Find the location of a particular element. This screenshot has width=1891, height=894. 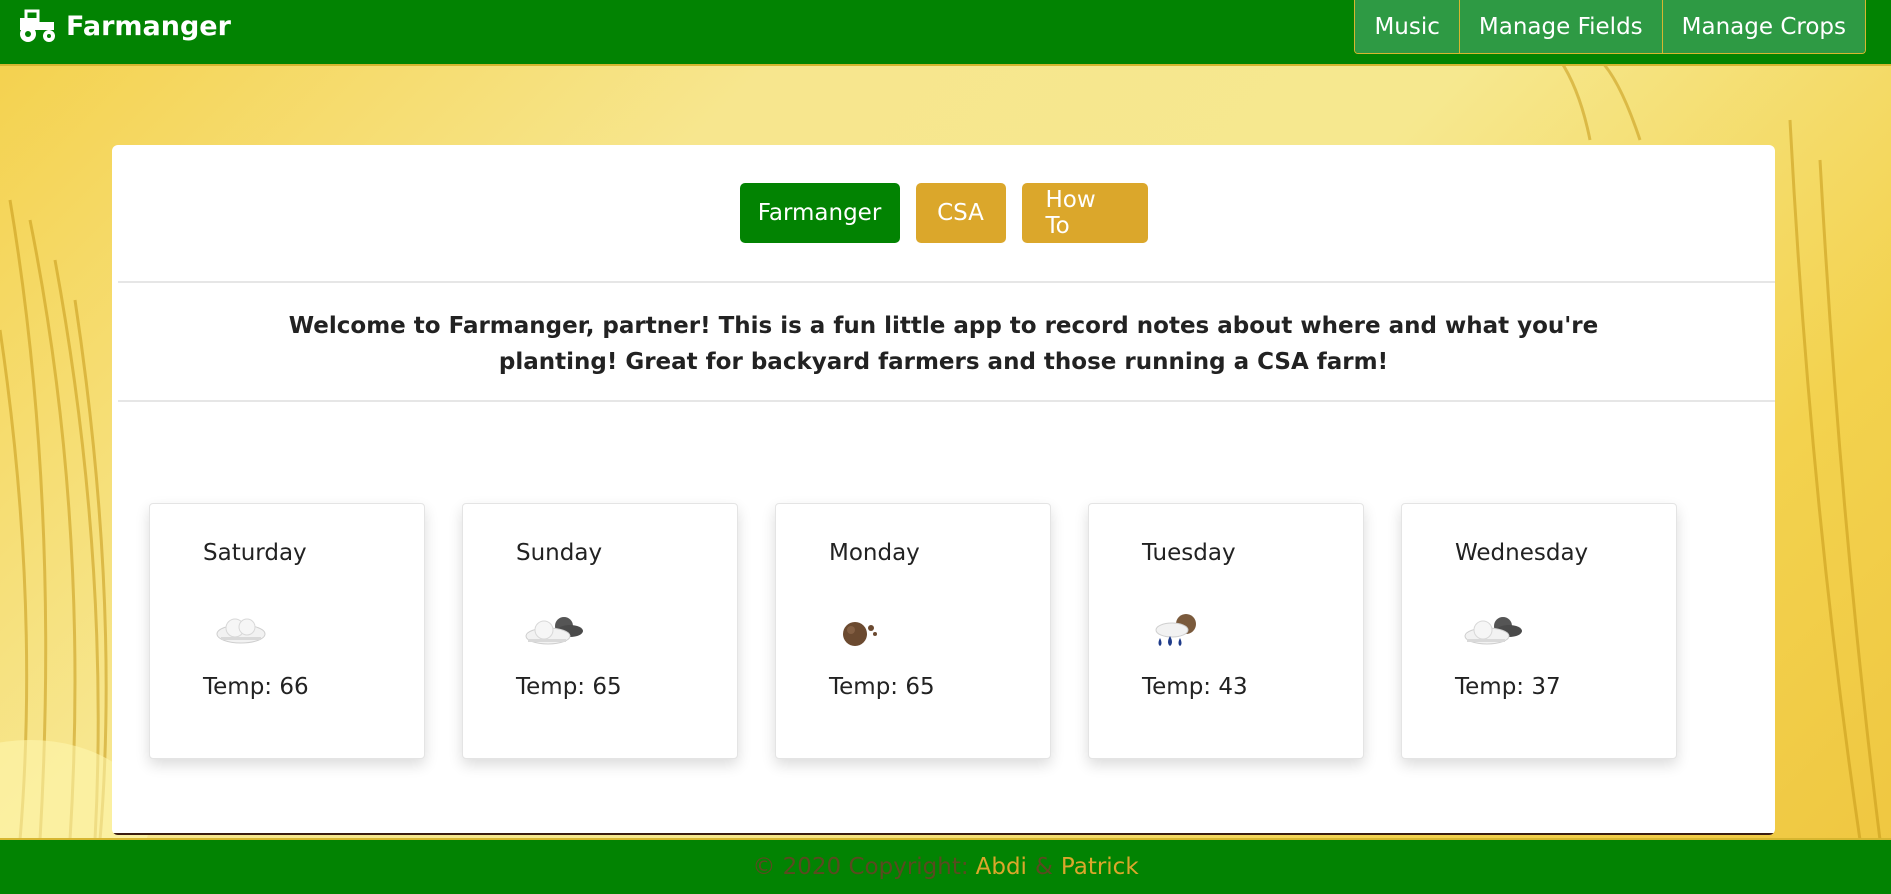

dust-icon is located at coordinates (865, 631).